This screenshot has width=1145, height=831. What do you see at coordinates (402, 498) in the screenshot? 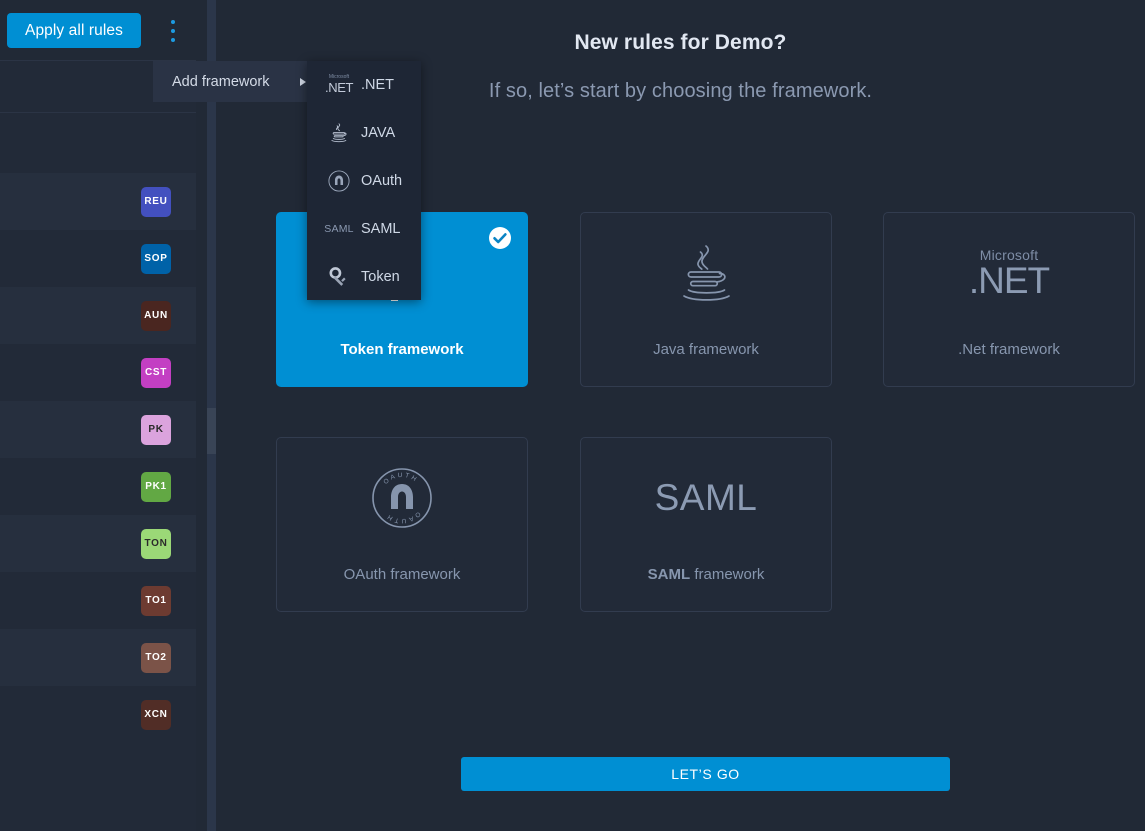
I see `oauth-icon: OAUTH OAUTH` at bounding box center [402, 498].